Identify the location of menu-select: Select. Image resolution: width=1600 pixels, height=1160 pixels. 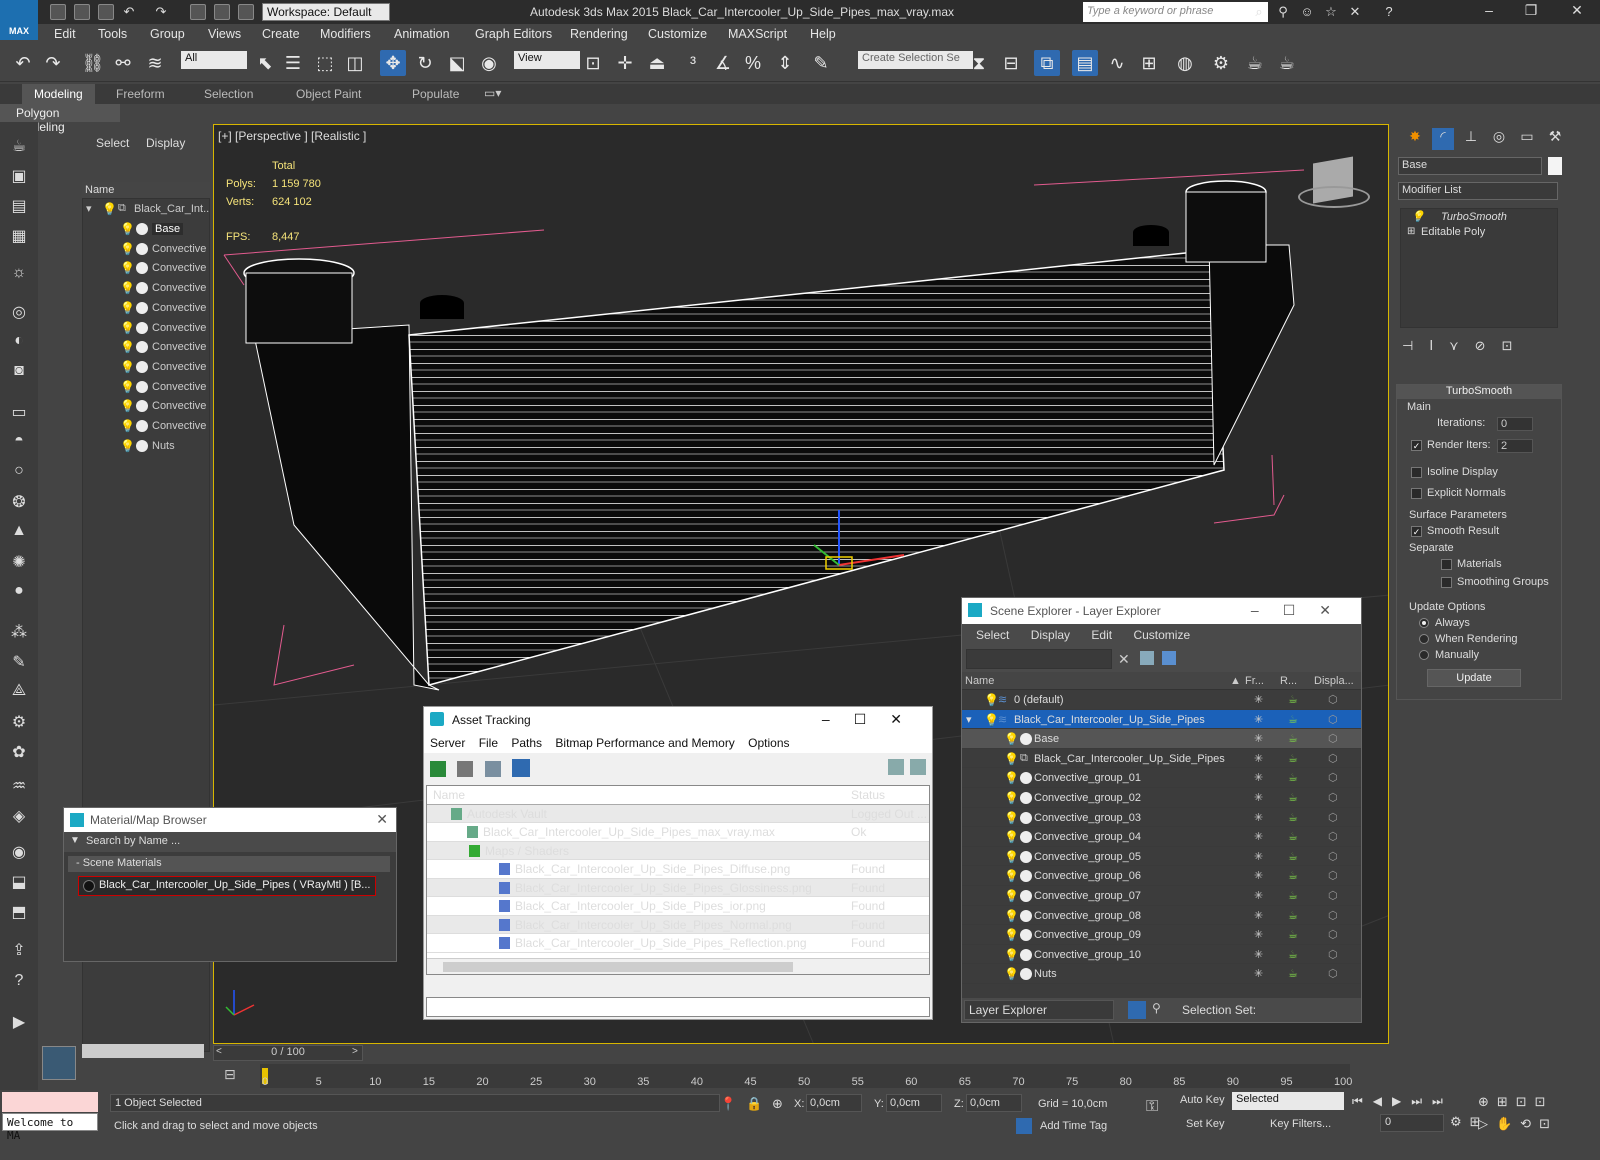
(992, 635).